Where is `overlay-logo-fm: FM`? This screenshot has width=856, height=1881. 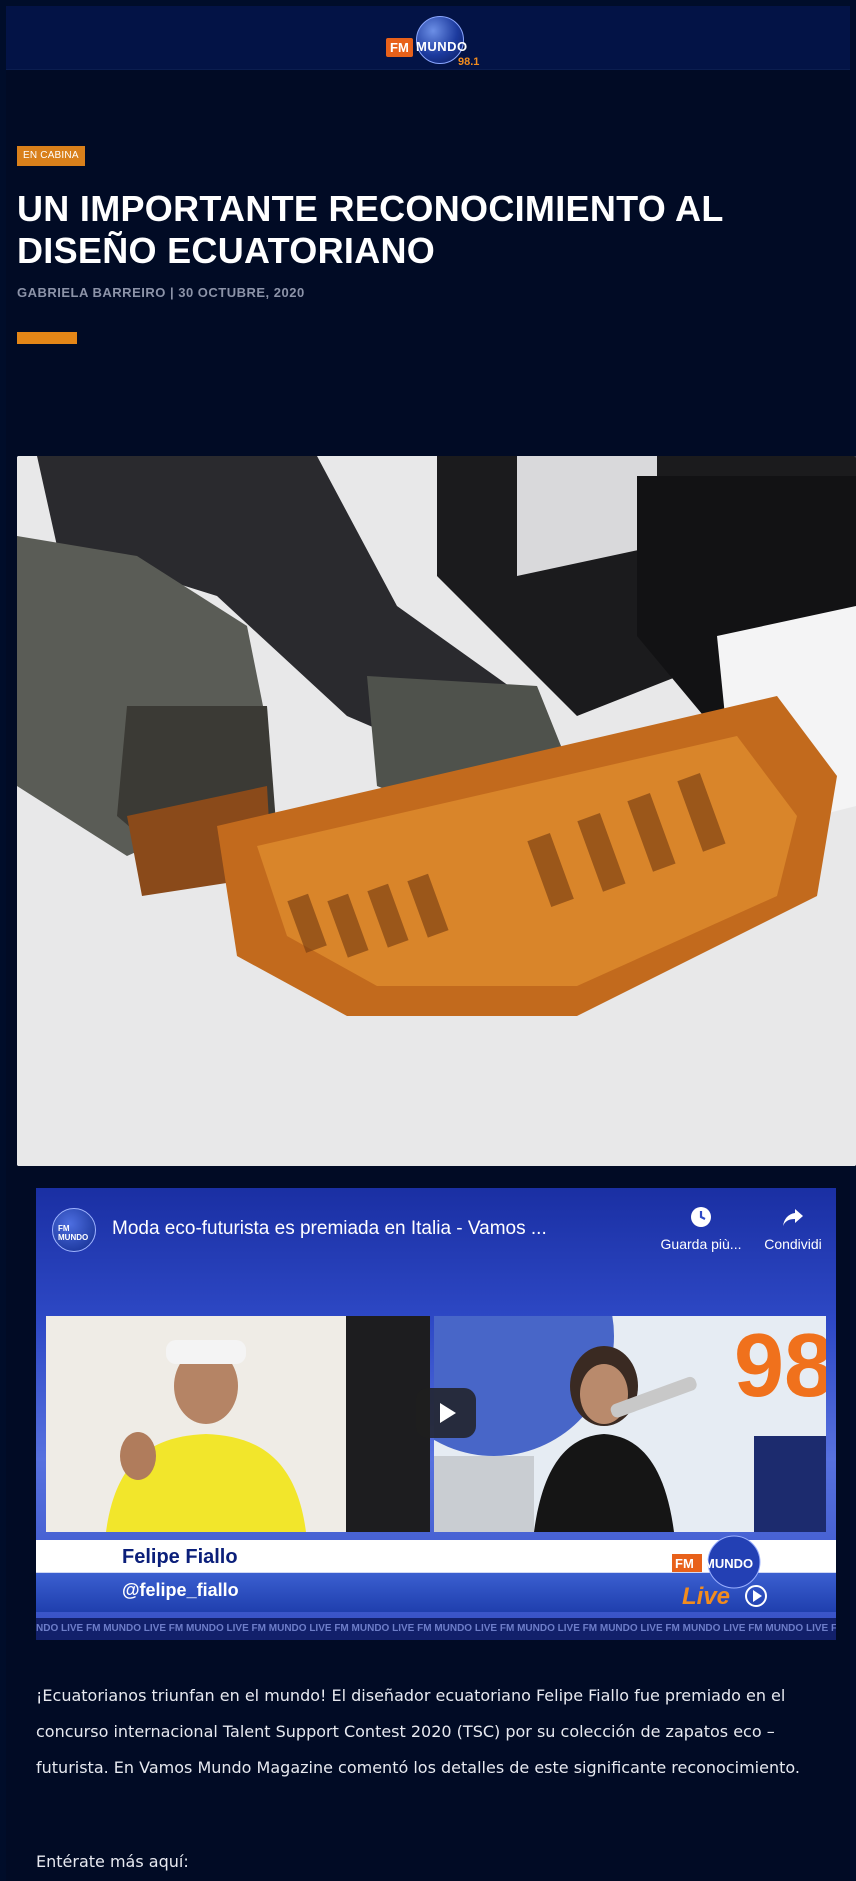 overlay-logo-fm: FM is located at coordinates (684, 1563).